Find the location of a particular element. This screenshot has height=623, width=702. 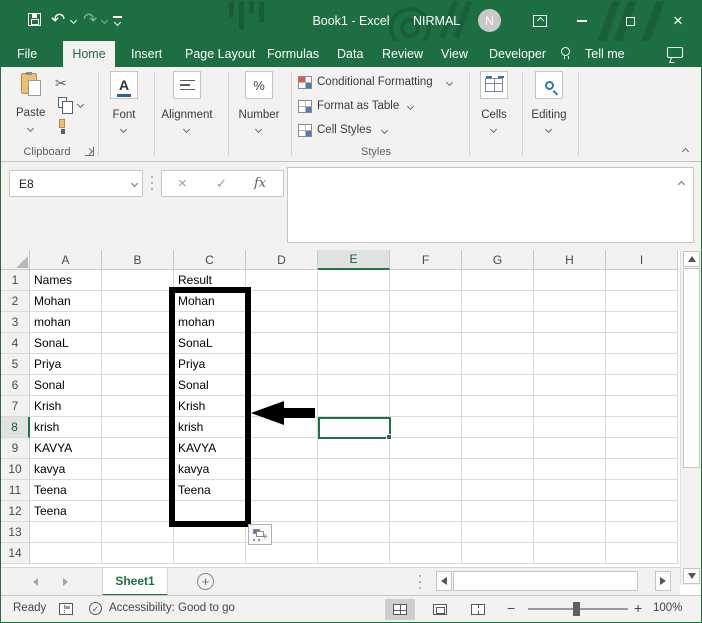

cell-F6 is located at coordinates (426, 385).